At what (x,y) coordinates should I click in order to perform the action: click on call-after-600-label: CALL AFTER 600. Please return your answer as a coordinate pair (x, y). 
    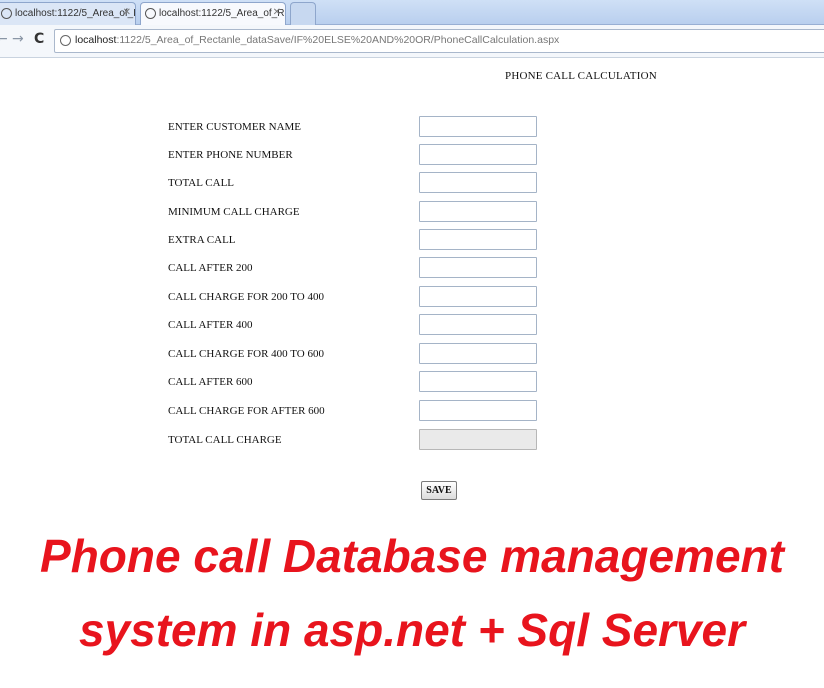
    Looking at the image, I should click on (210, 382).